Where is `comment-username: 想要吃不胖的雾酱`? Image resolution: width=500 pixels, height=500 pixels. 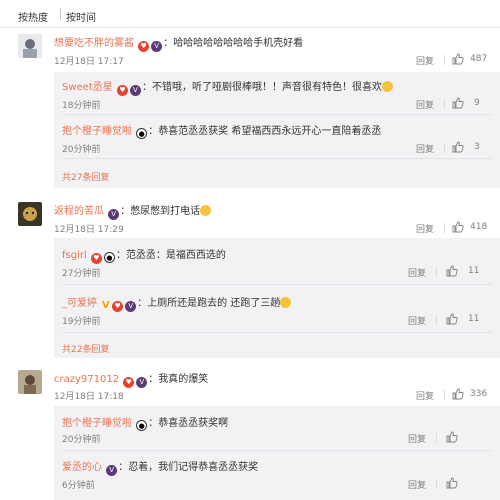
comment-username: 想要吃不胖的雾酱 is located at coordinates (94, 43).